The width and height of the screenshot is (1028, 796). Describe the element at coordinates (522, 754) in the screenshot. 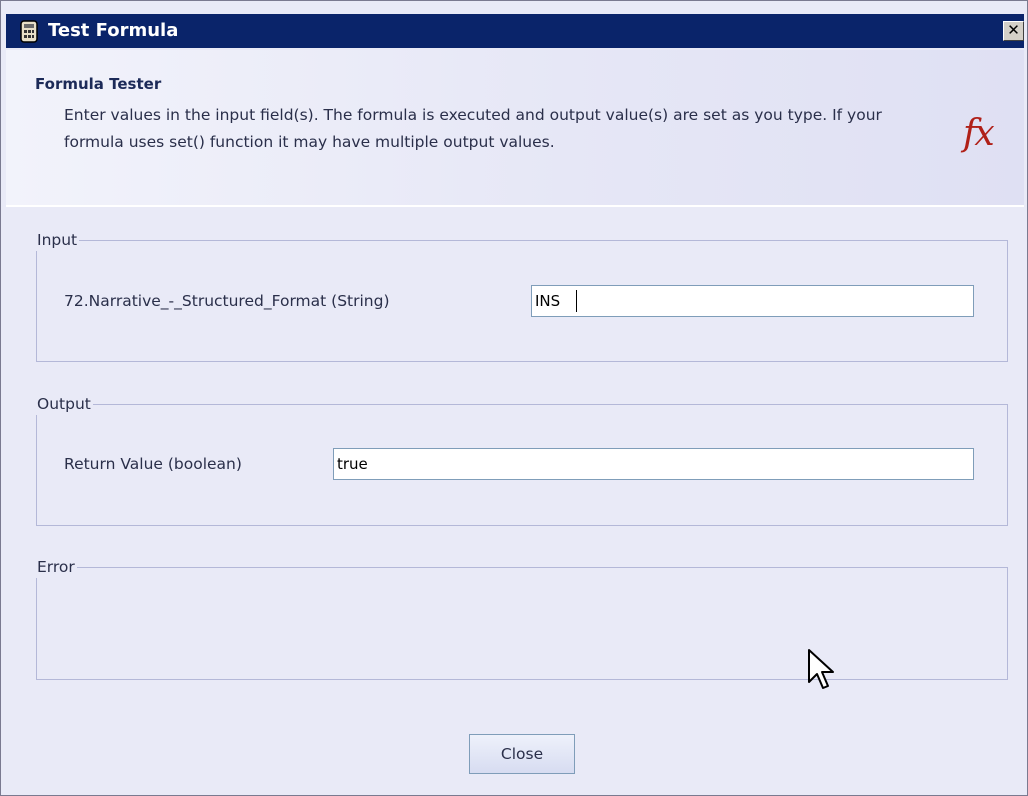

I see `close-button: Close` at that location.